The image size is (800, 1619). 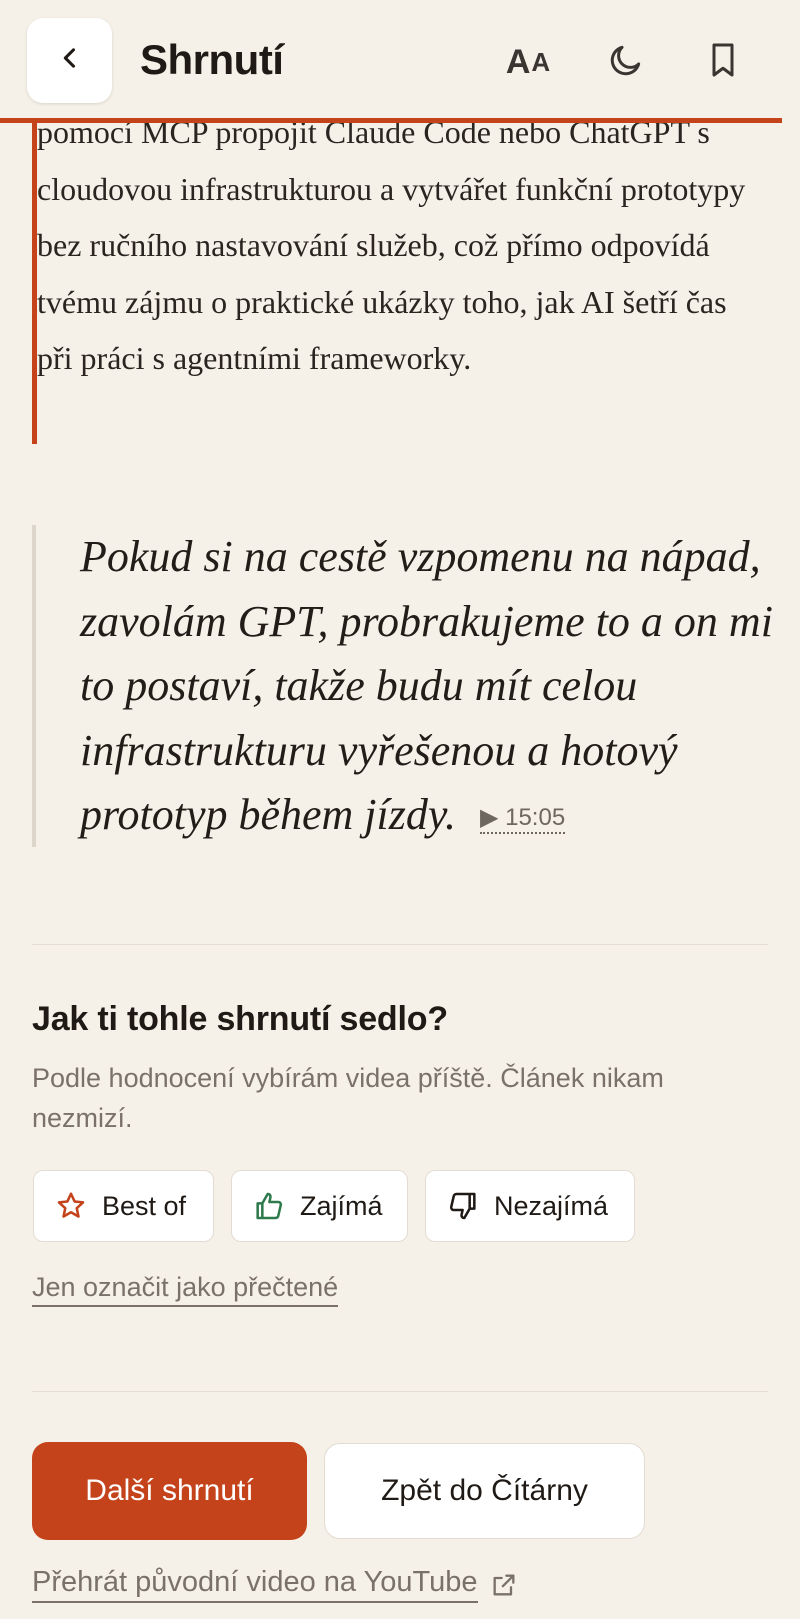 I want to click on moon-icon, so click(x=626, y=62).